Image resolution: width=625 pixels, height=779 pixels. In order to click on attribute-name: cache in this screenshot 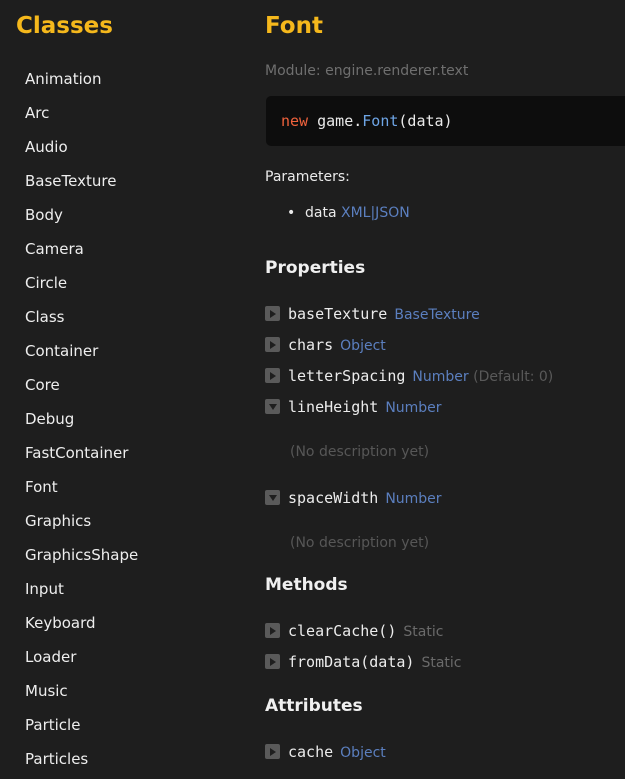, I will do `click(311, 752)`.